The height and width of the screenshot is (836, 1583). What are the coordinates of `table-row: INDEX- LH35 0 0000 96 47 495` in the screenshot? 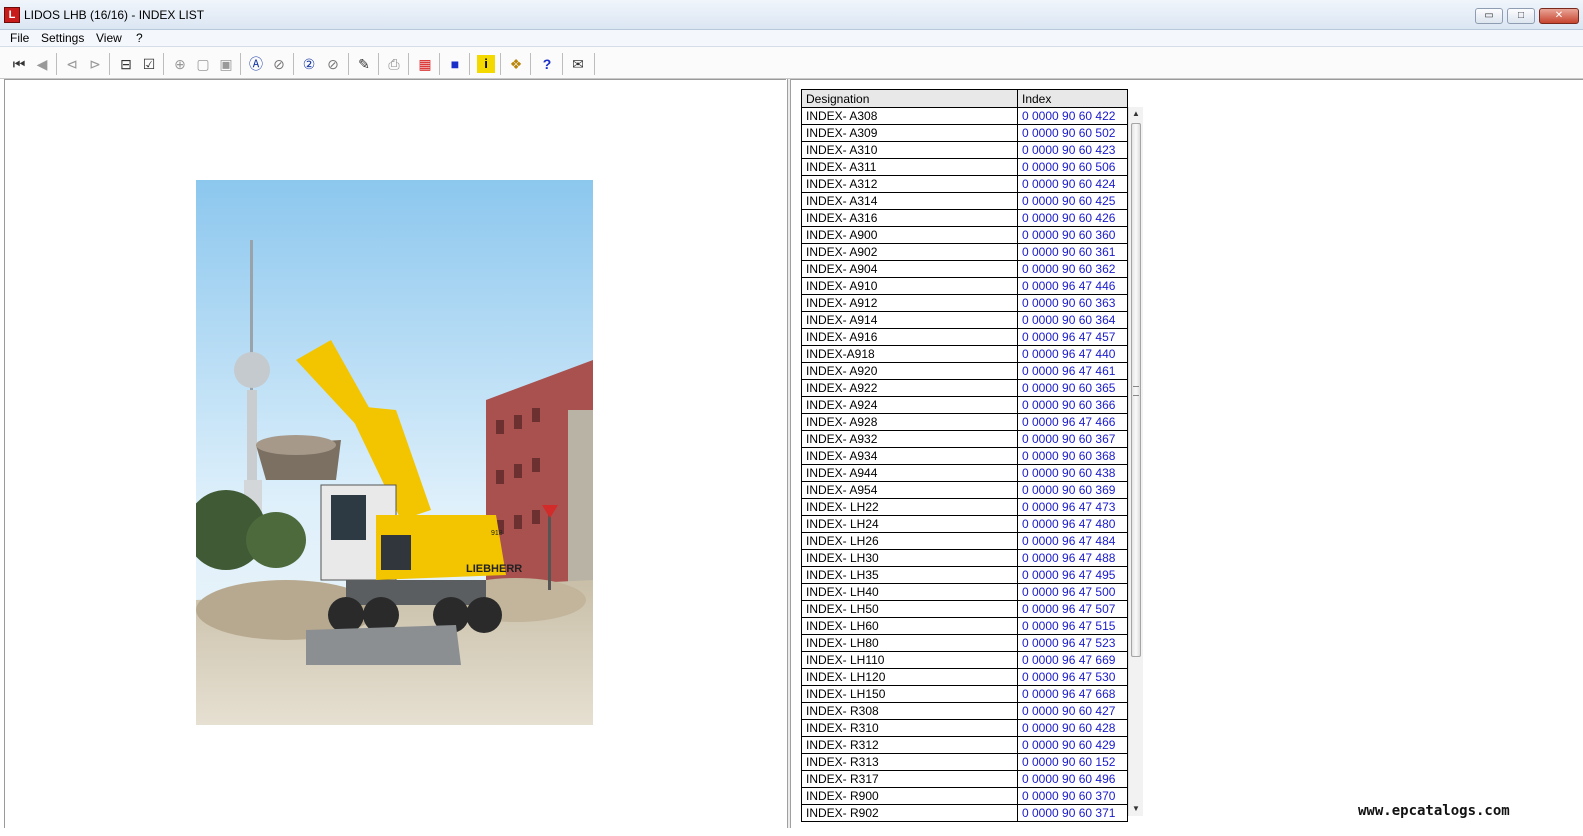 It's located at (964, 575).